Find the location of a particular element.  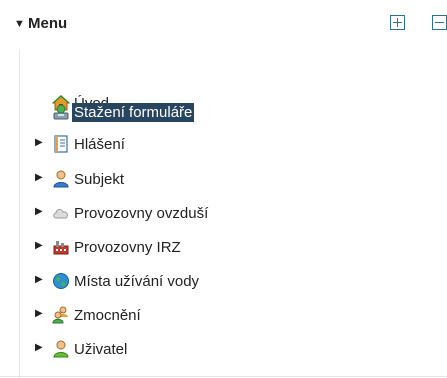

user-green-icon is located at coordinates (61, 349).